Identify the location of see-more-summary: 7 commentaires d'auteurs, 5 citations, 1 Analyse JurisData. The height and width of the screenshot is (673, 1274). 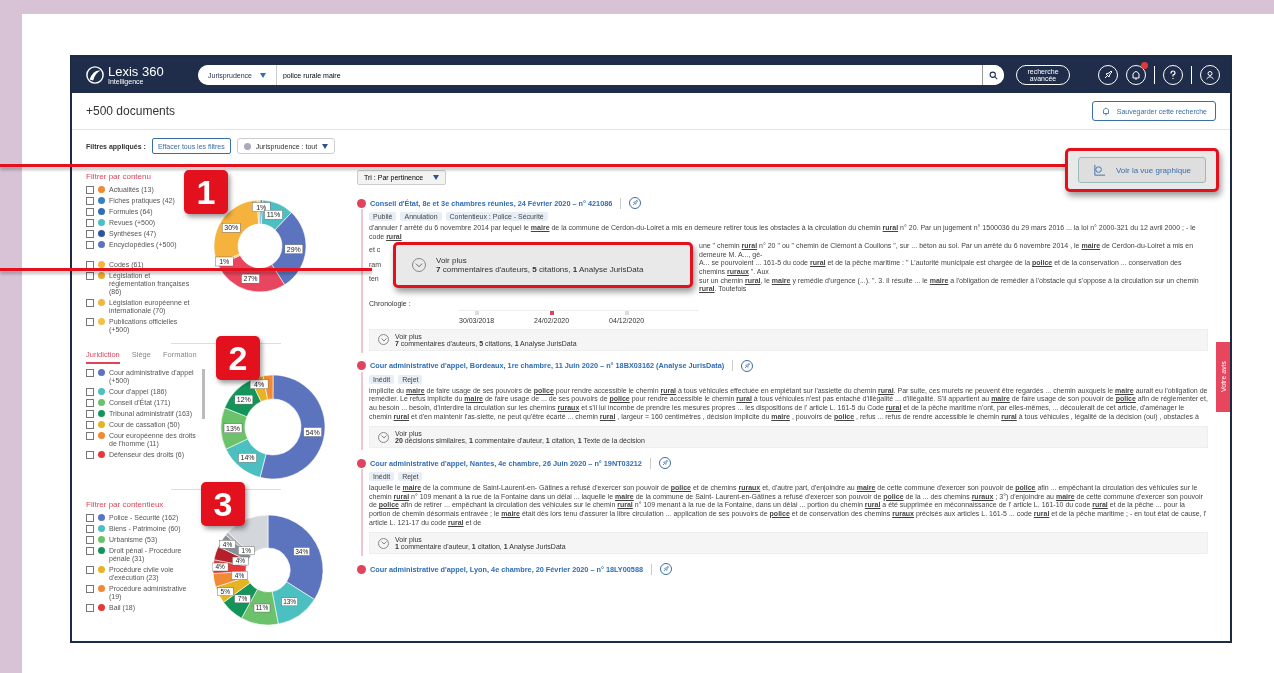
(540, 270).